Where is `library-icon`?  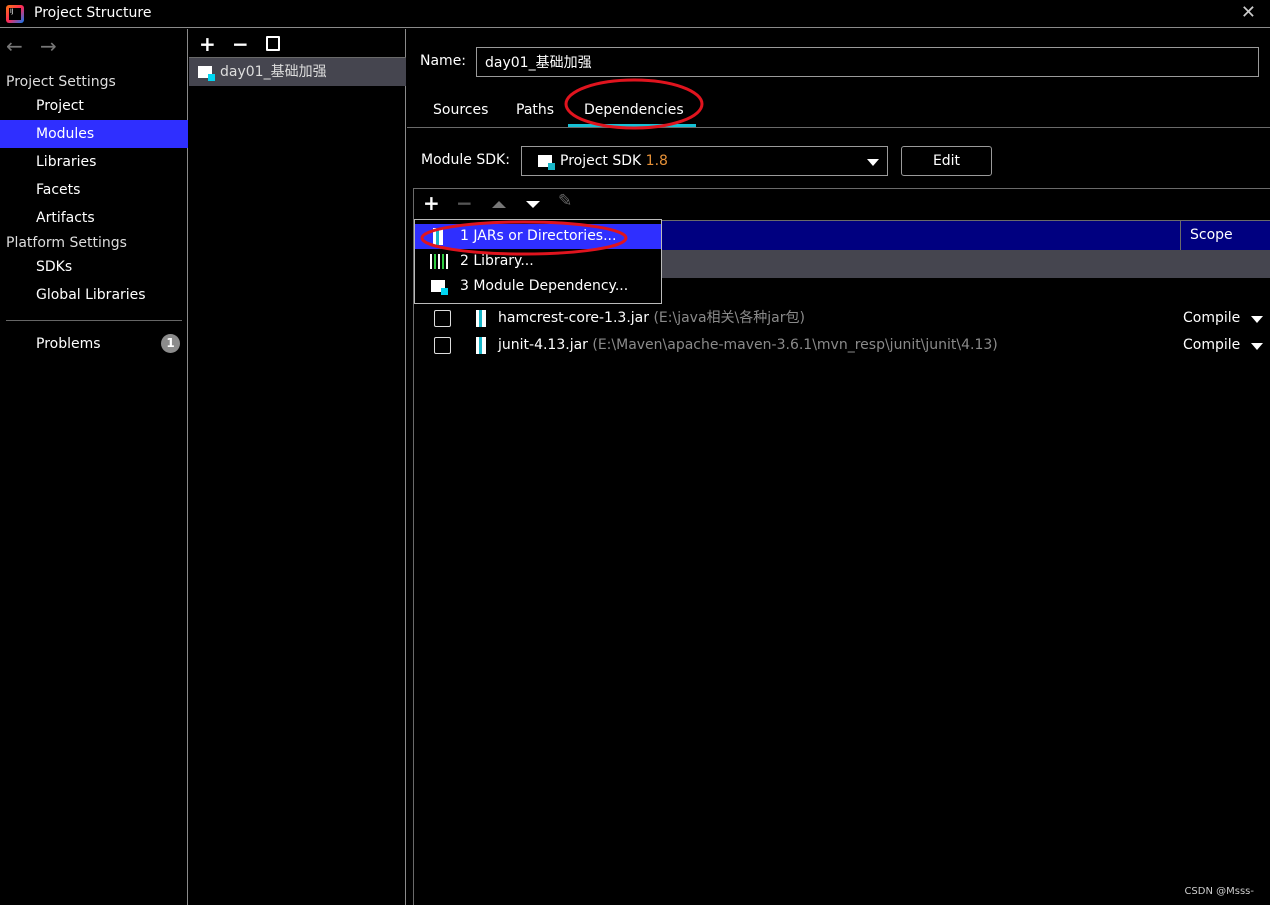
library-icon is located at coordinates (439, 261).